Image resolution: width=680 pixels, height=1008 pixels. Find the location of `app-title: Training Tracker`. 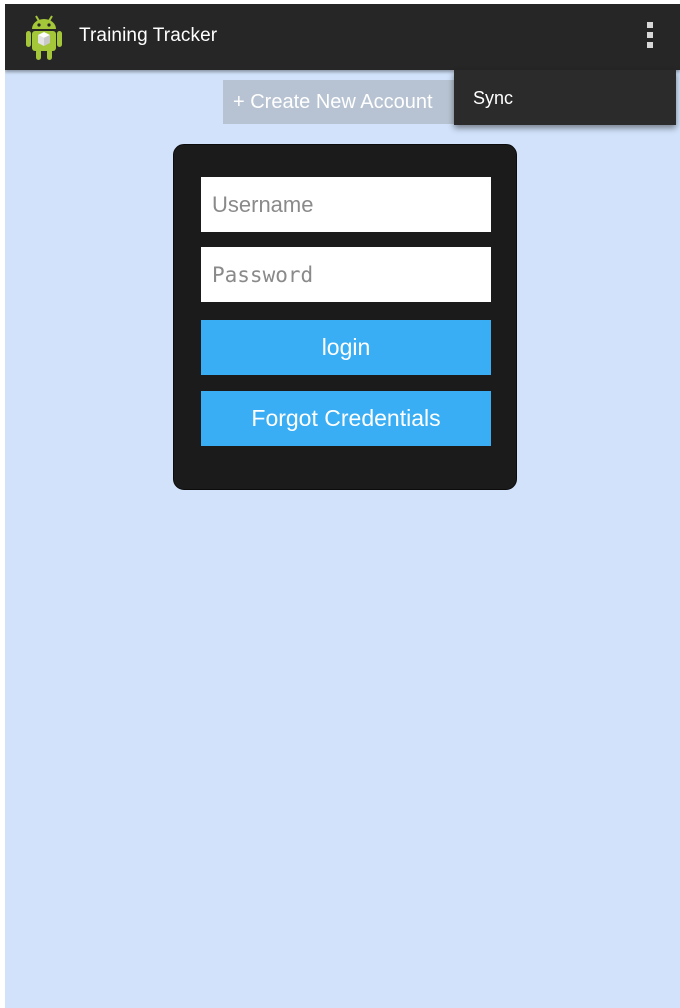

app-title: Training Tracker is located at coordinates (148, 35).